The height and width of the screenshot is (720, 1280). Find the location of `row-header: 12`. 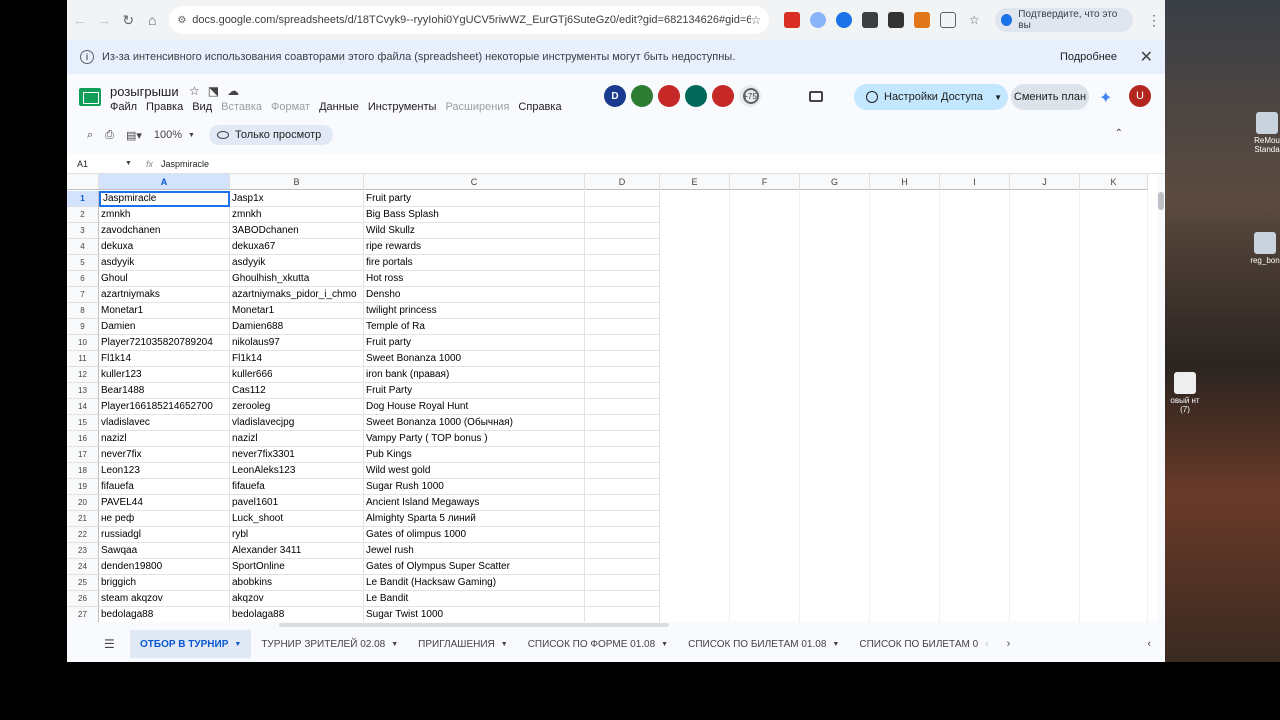

row-header: 12 is located at coordinates (83, 375).